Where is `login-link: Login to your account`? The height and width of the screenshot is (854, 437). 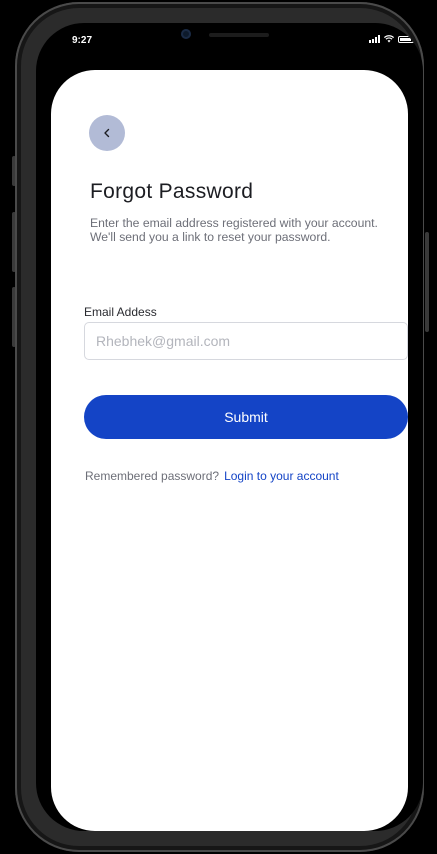
login-link: Login to your account is located at coordinates (281, 476).